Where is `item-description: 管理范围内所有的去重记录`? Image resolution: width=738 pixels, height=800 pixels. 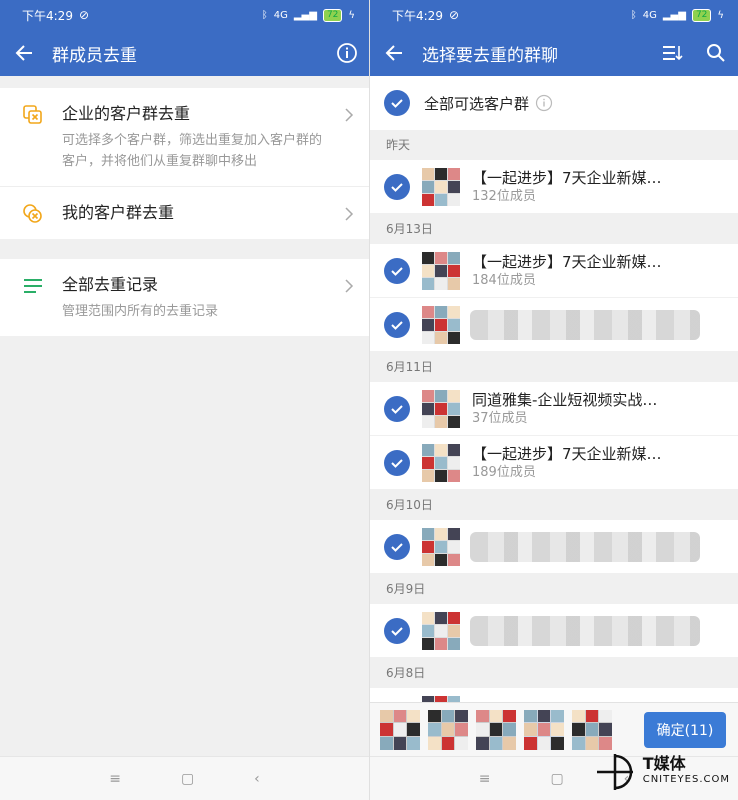 item-description: 管理范围内所有的去重记录 is located at coordinates (140, 311).